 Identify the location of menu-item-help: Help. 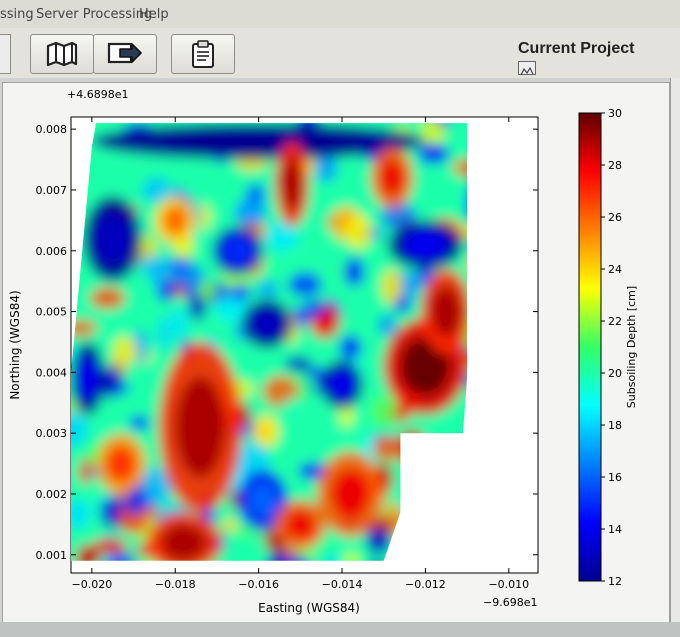
(154, 14).